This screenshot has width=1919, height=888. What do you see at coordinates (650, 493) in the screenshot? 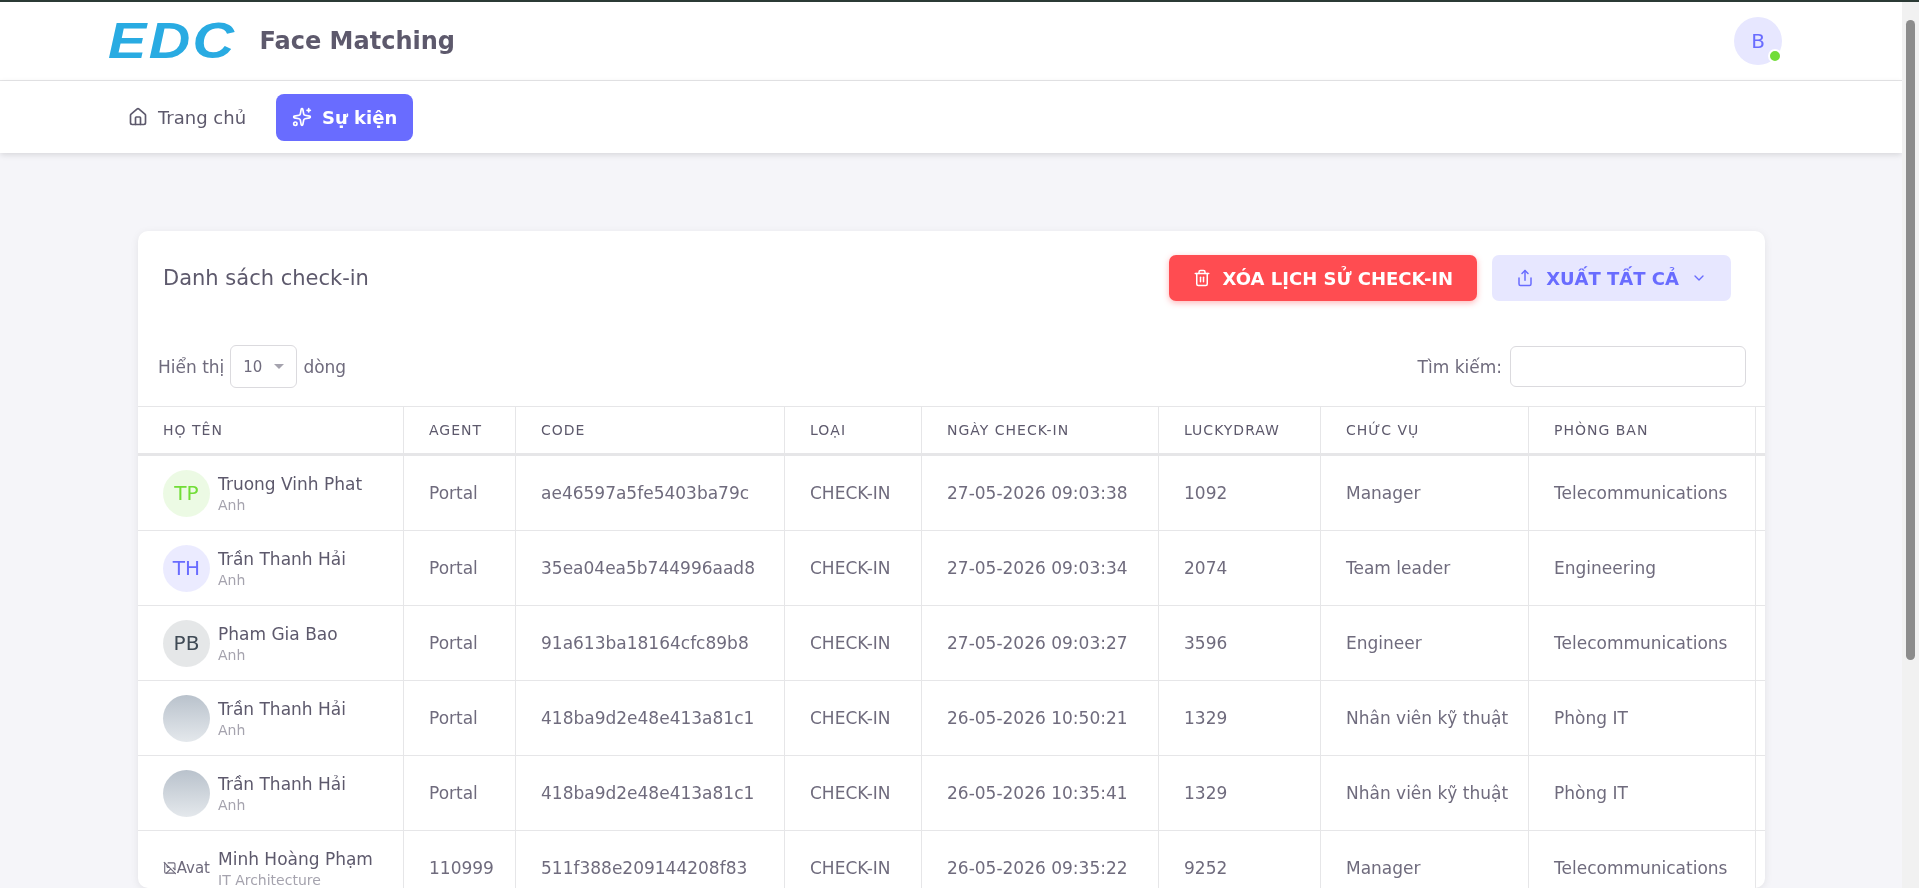
I see `table-cell: ae46597a5fe5403ba79c` at bounding box center [650, 493].